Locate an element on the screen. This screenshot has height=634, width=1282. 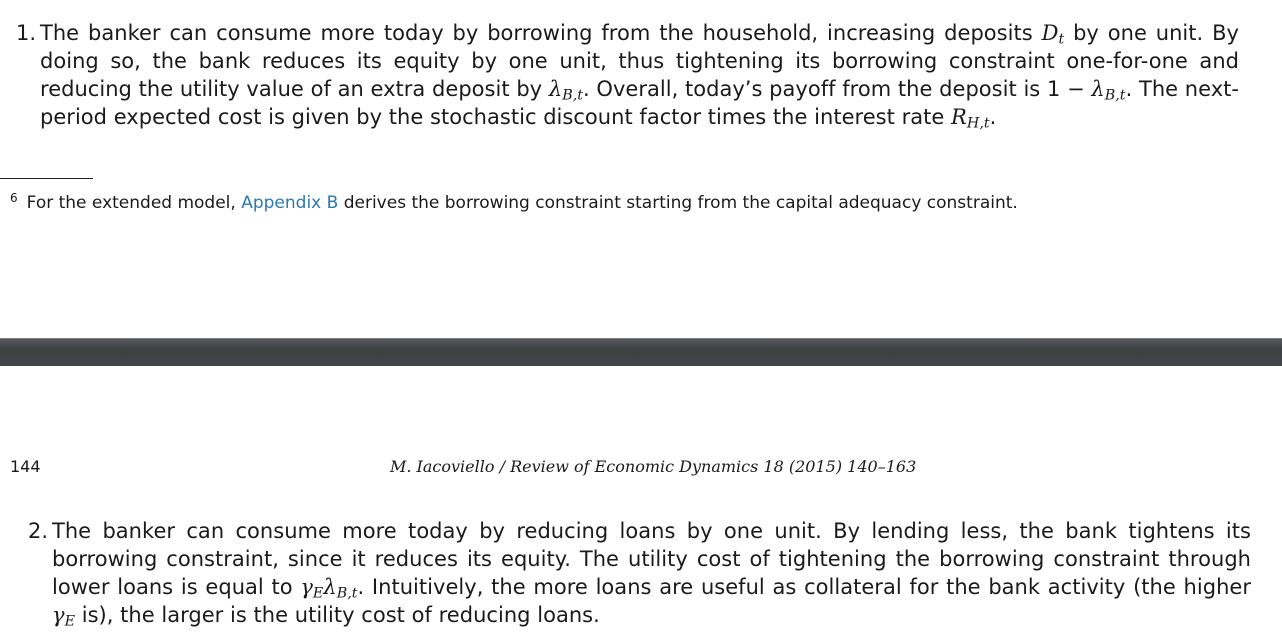
math-interest-rate: RH,t is located at coordinates (970, 118).